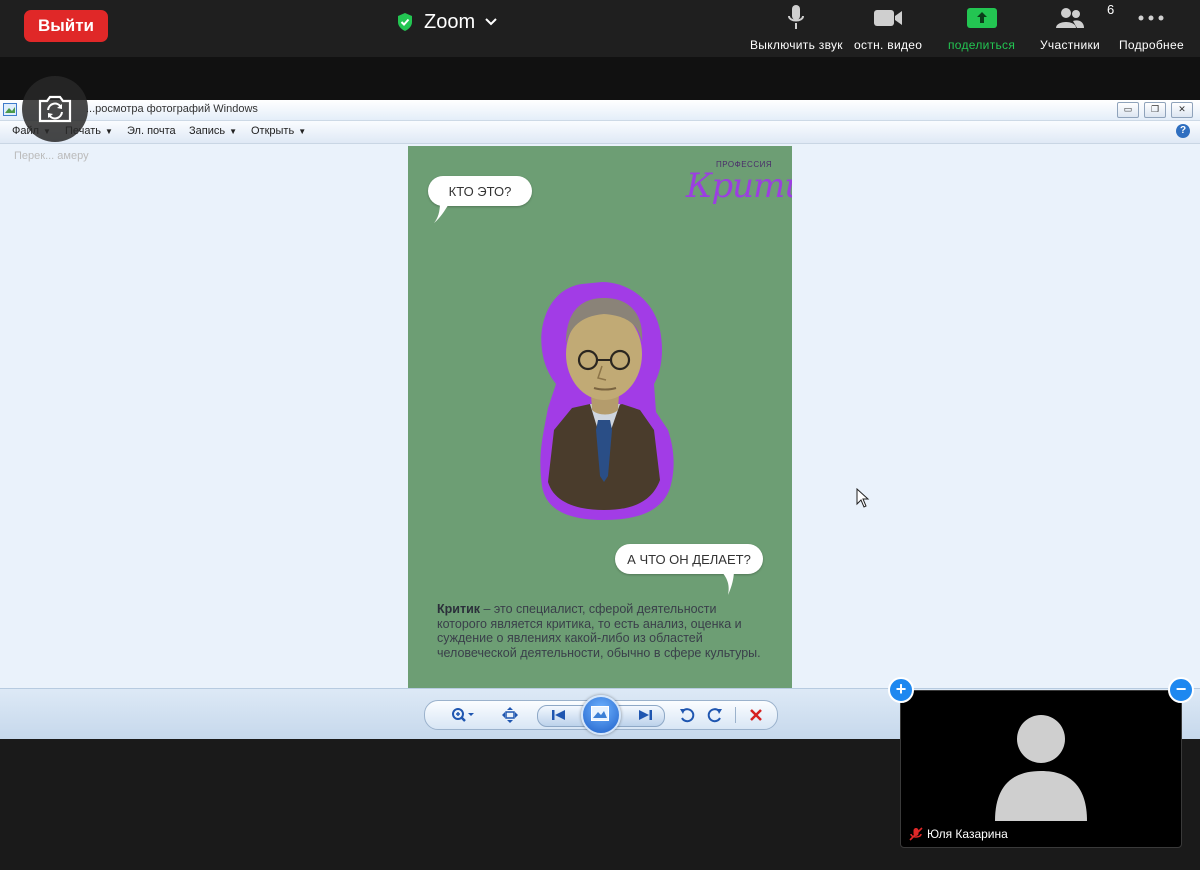 Image resolution: width=1200 pixels, height=870 pixels. I want to click on window-title: ...росмотра фотографий Windows, so click(172, 109).